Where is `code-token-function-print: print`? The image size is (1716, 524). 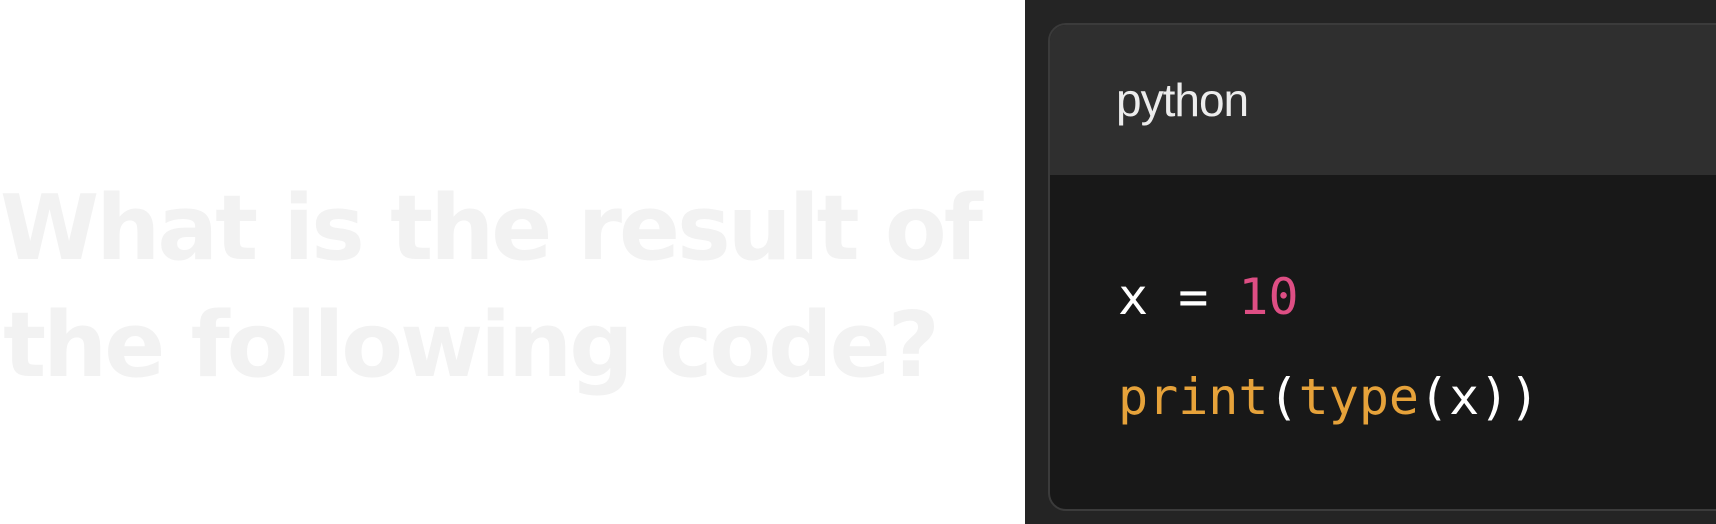
code-token-function-print: print is located at coordinates (1193, 397).